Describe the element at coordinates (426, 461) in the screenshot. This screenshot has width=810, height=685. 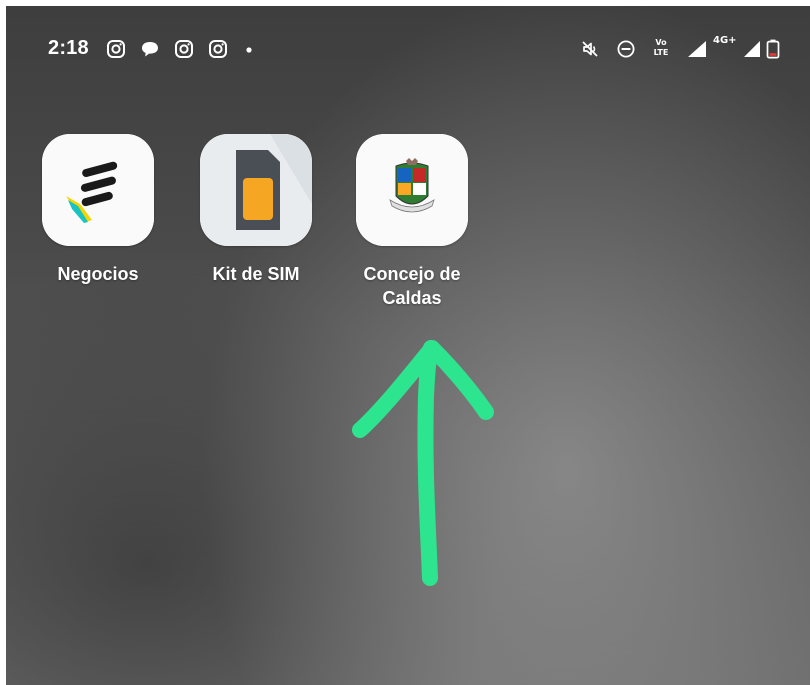
I see `hand-drawn-arrow-up-icon` at that location.